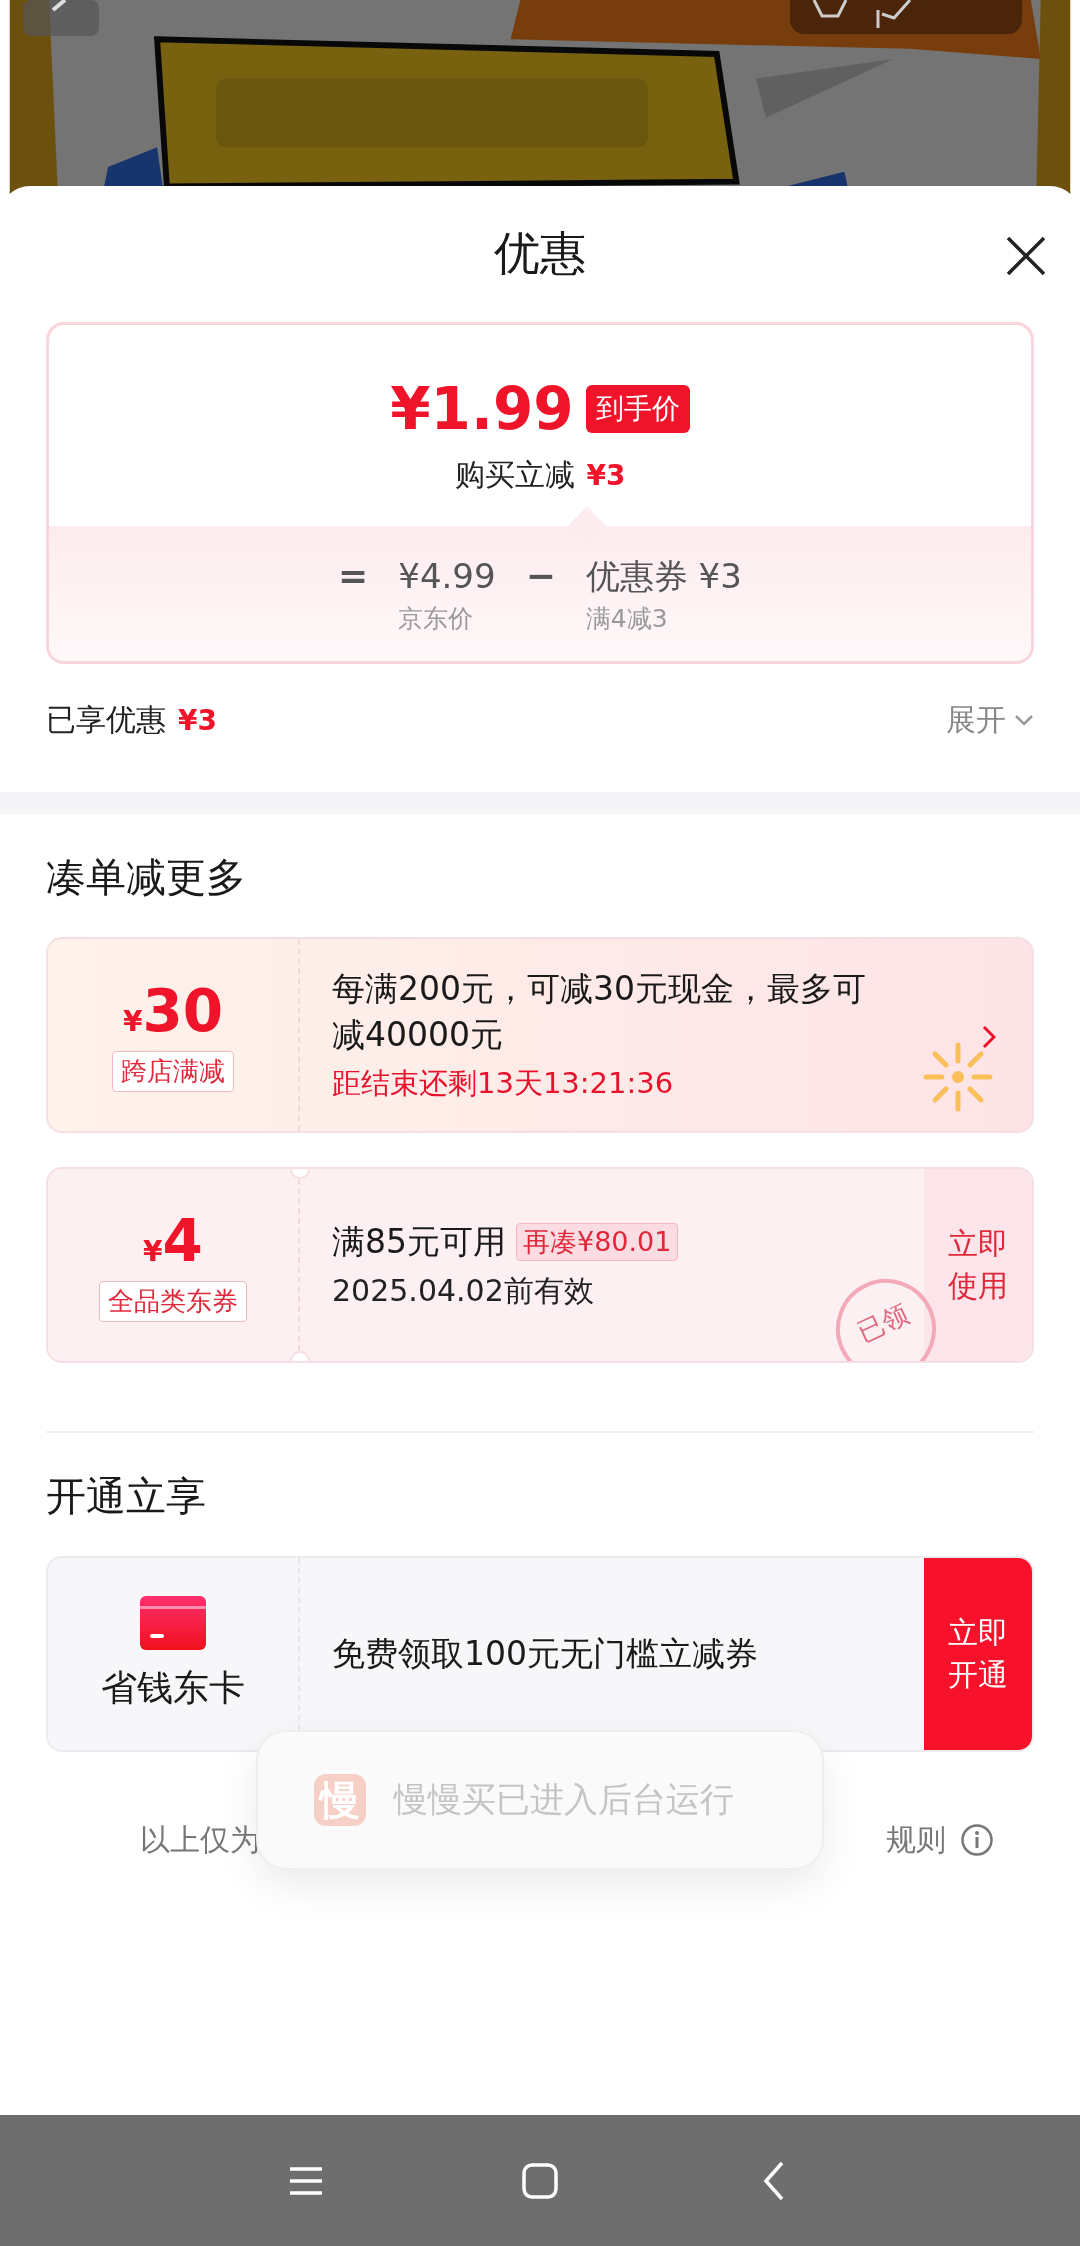 The height and width of the screenshot is (2246, 1080). Describe the element at coordinates (146, 877) in the screenshot. I see `section-title: 凑单减更多` at that location.